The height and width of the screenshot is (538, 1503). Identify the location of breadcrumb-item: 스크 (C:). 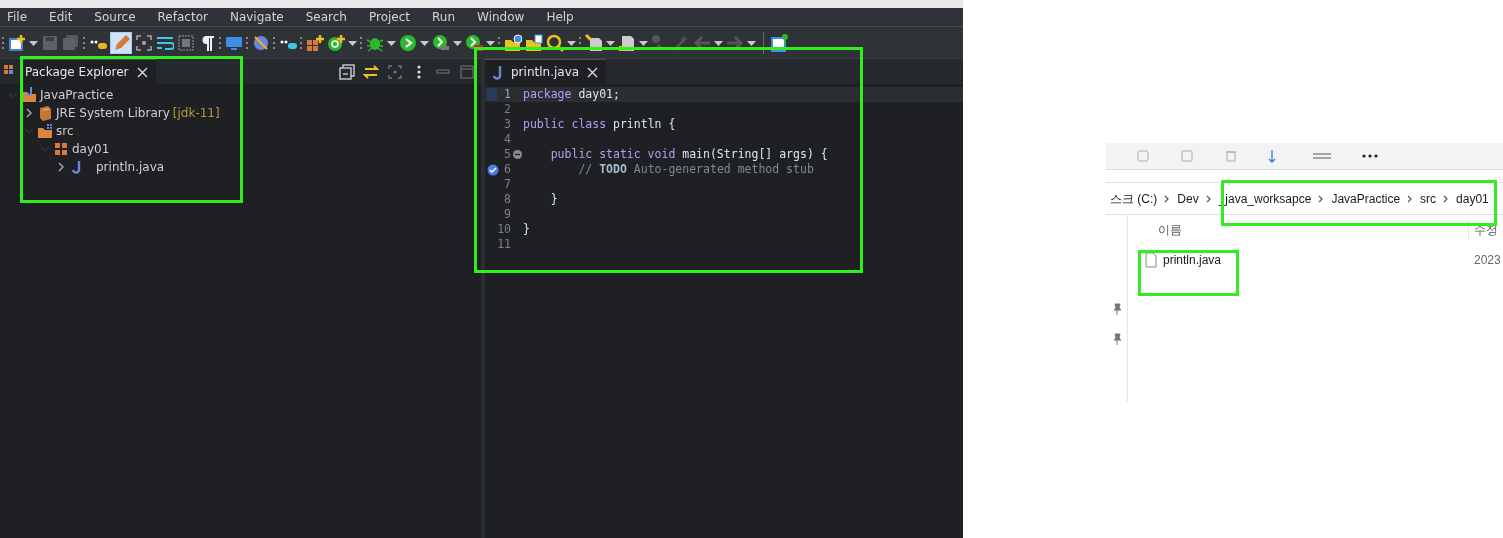
(1134, 198).